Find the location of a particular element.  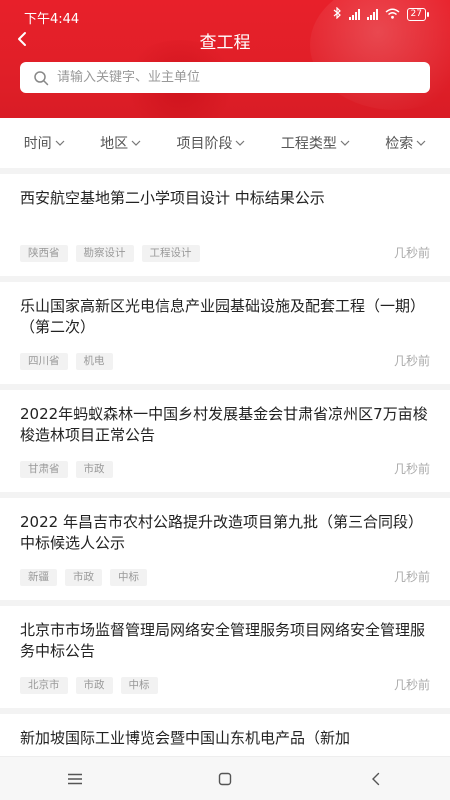

home-button is located at coordinates (225, 779).